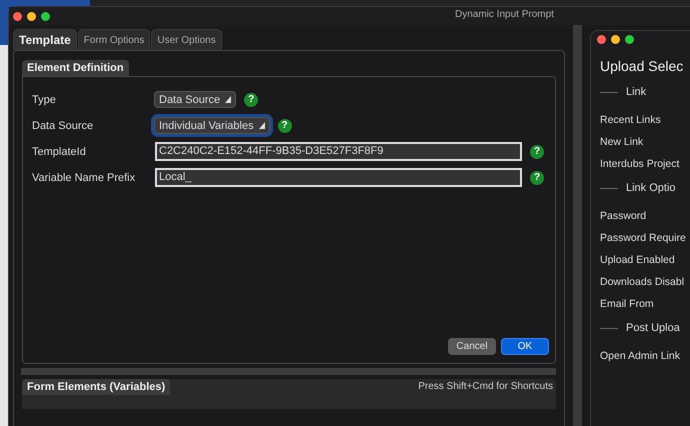 Image resolution: width=690 pixels, height=426 pixels. I want to click on tab: User Options, so click(186, 39).